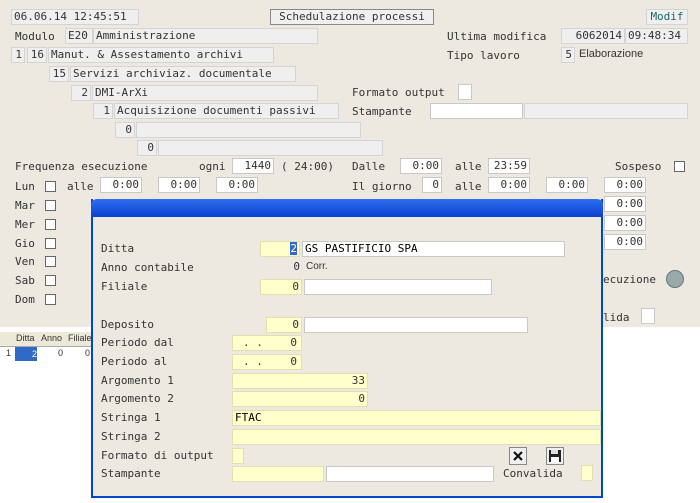 The image size is (700, 503). Describe the element at coordinates (157, 455) in the screenshot. I see `formato-di-output-label: Formato di output` at that location.